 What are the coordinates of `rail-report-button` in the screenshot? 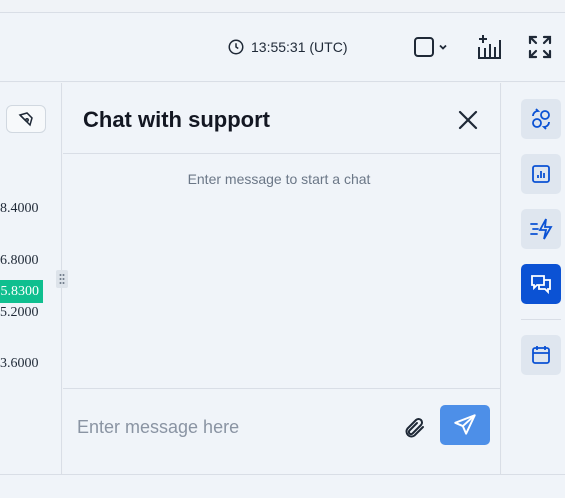 It's located at (541, 174).